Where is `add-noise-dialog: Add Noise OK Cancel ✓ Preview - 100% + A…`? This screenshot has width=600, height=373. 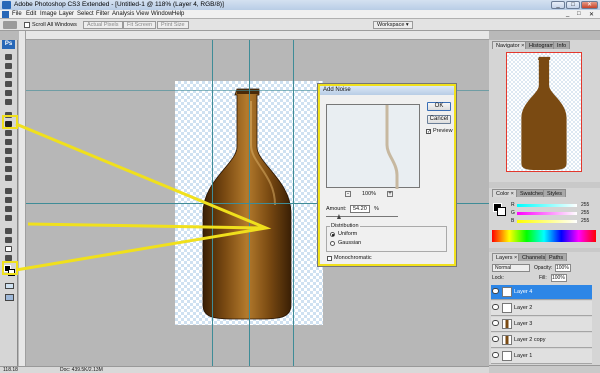
add-noise-dialog: Add Noise OK Cancel ✓ Preview - 100% + A… is located at coordinates (387, 175).